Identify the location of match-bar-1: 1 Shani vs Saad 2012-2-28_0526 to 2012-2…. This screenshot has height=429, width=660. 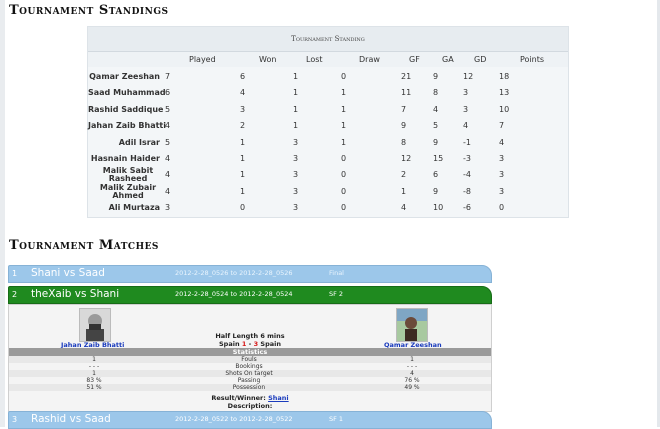
(250, 274).